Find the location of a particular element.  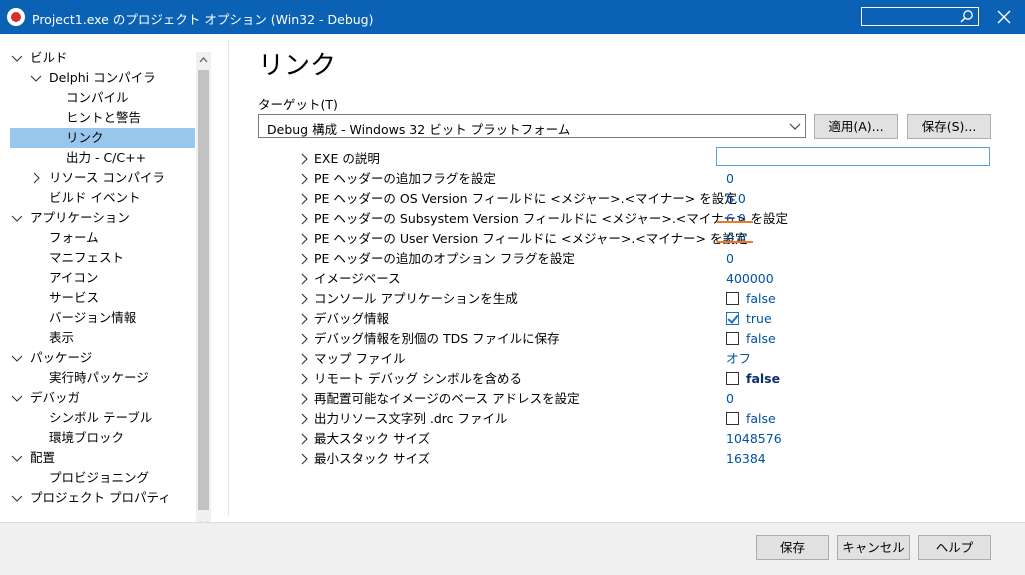

cancel-button: キャンセル is located at coordinates (873, 547).